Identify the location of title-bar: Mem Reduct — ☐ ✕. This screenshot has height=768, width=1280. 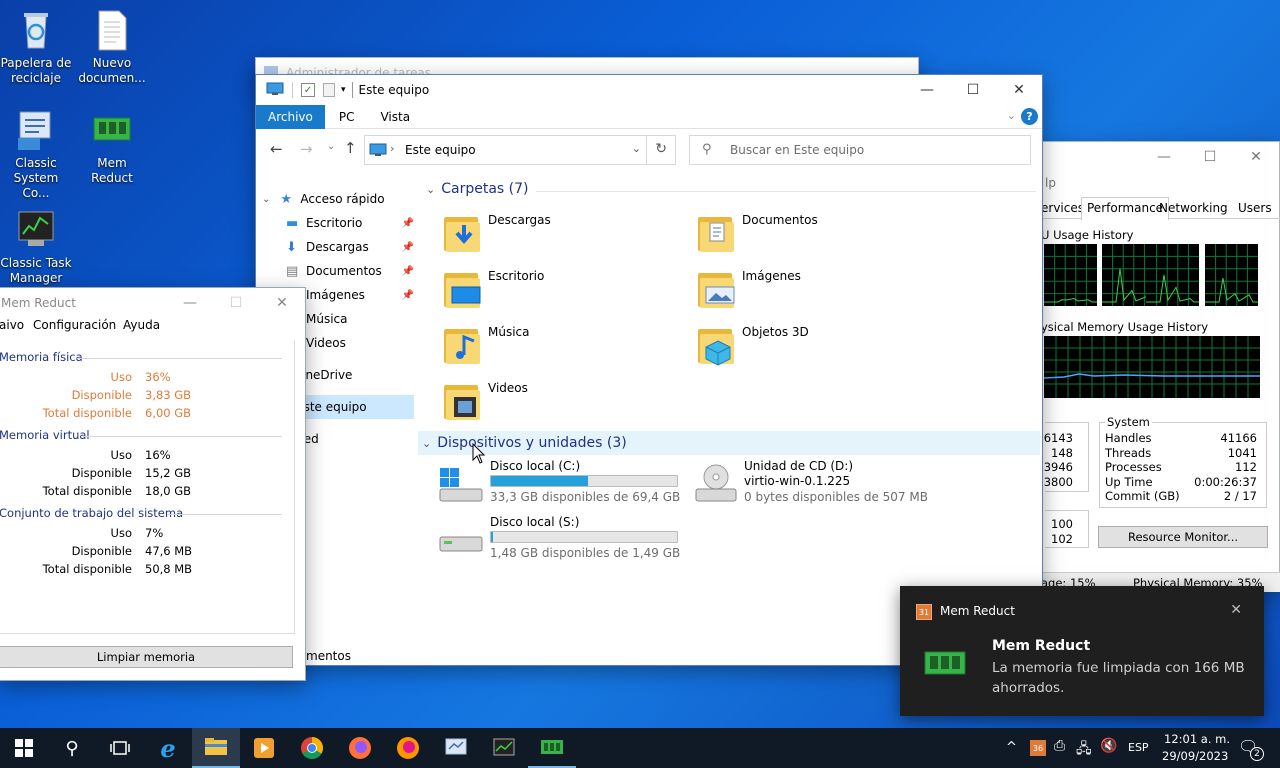
(152, 303).